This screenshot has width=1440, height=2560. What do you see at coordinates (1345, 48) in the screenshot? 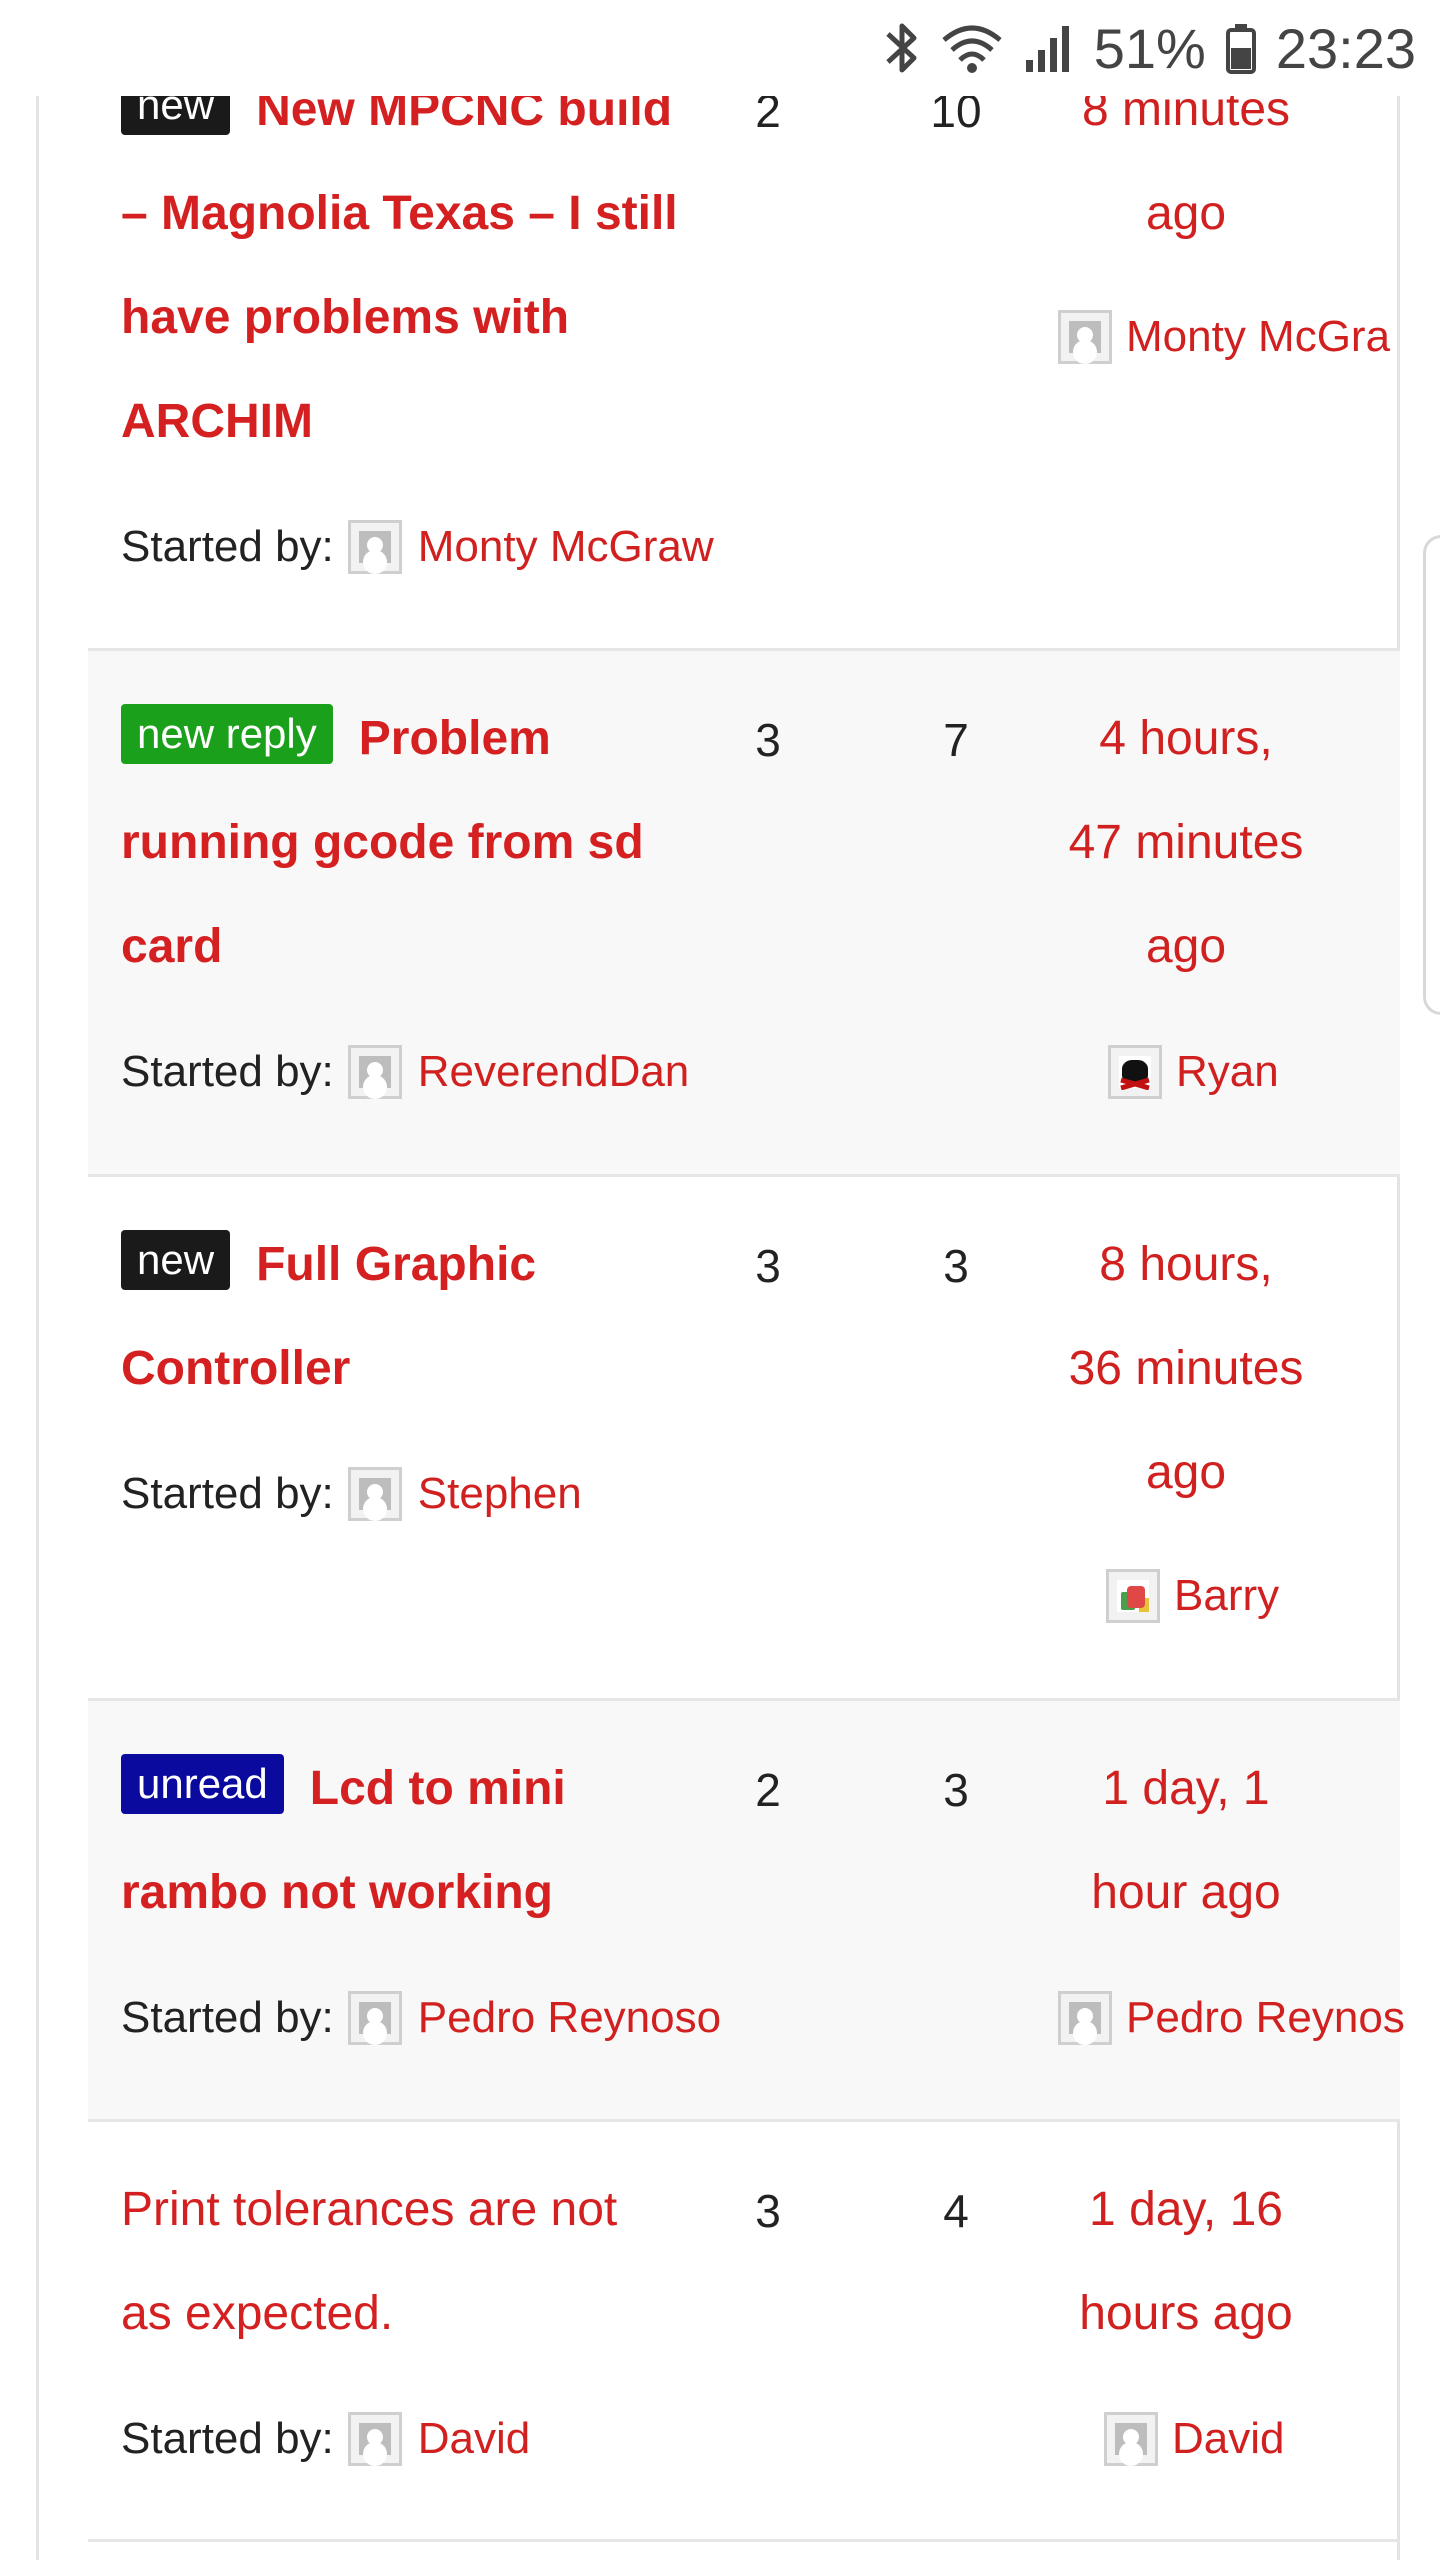
I see `clock: 23:23` at bounding box center [1345, 48].